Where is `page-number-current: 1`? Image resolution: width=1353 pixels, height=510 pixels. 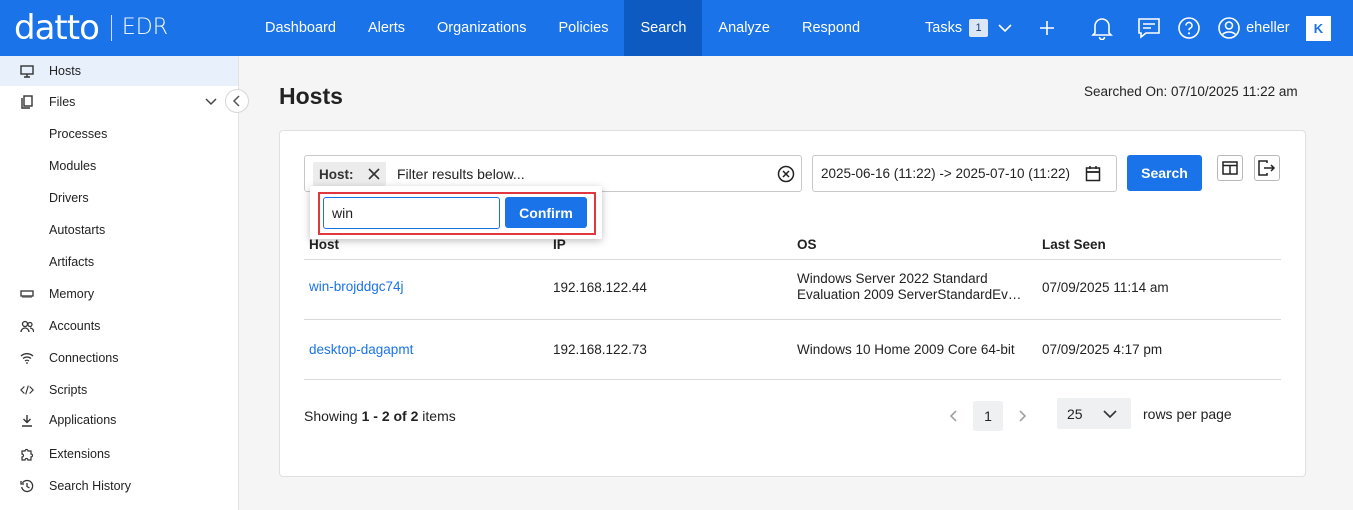
page-number-current: 1 is located at coordinates (988, 416).